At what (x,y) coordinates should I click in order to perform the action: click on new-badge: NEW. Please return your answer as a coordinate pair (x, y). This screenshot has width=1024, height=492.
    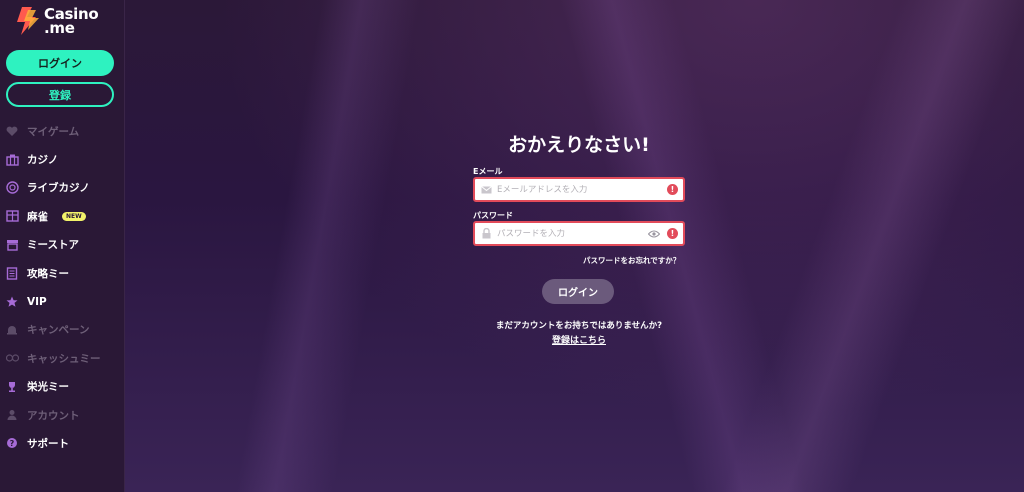
    Looking at the image, I should click on (74, 216).